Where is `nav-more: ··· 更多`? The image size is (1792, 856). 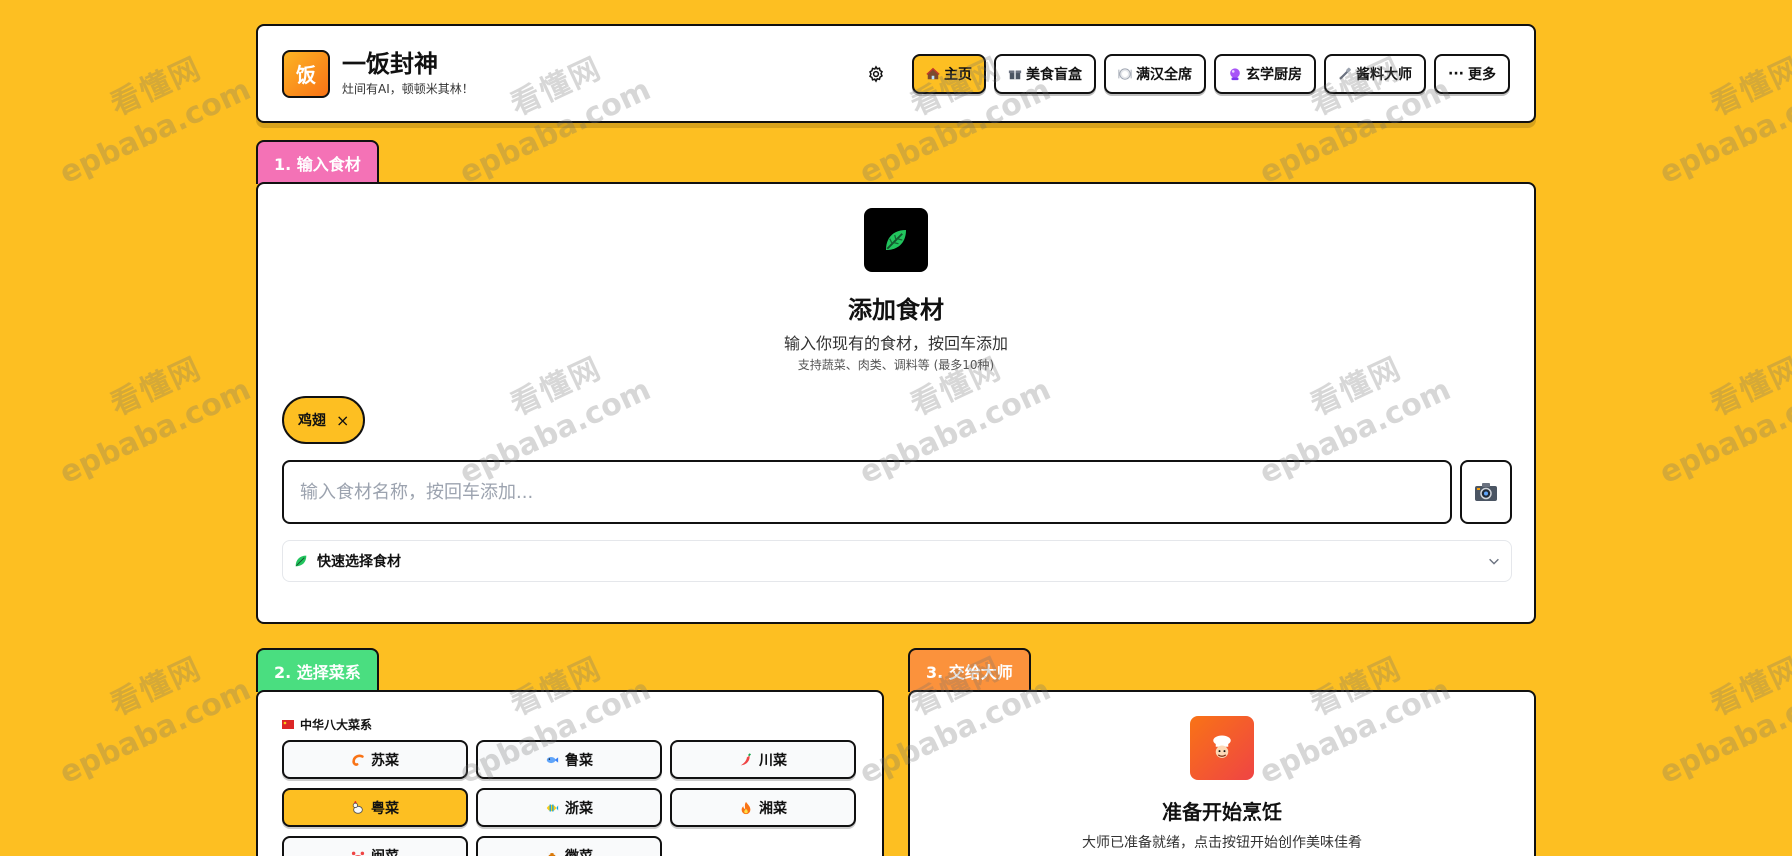
nav-more: ··· 更多 is located at coordinates (1472, 73).